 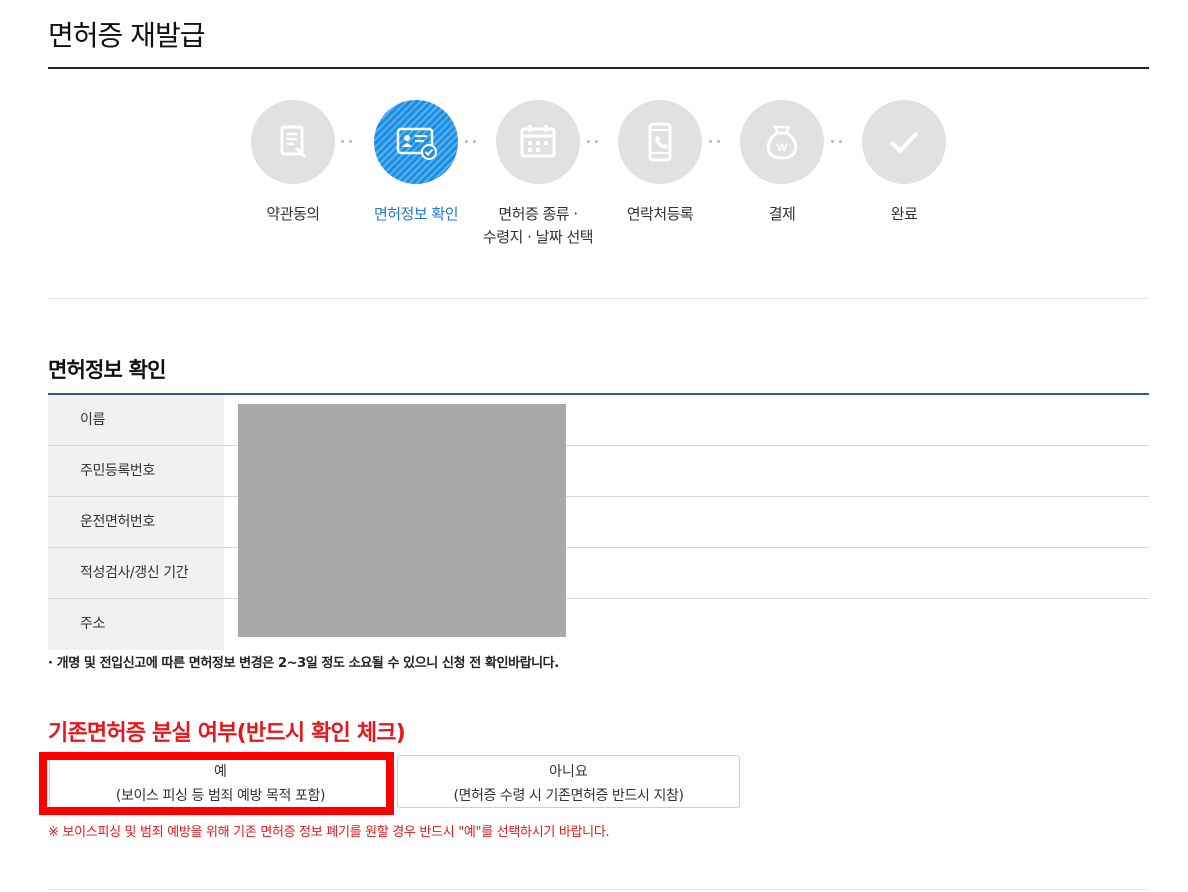 What do you see at coordinates (538, 226) in the screenshot?
I see `step-label-license-type: 면허증 종류 · 수령지 · 날짜 선택` at bounding box center [538, 226].